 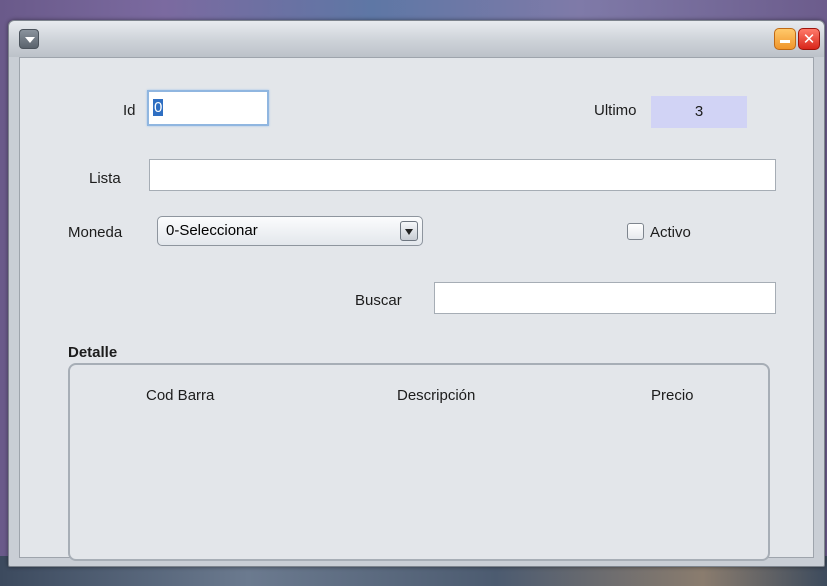 I want to click on activo-label: Activo, so click(x=670, y=232).